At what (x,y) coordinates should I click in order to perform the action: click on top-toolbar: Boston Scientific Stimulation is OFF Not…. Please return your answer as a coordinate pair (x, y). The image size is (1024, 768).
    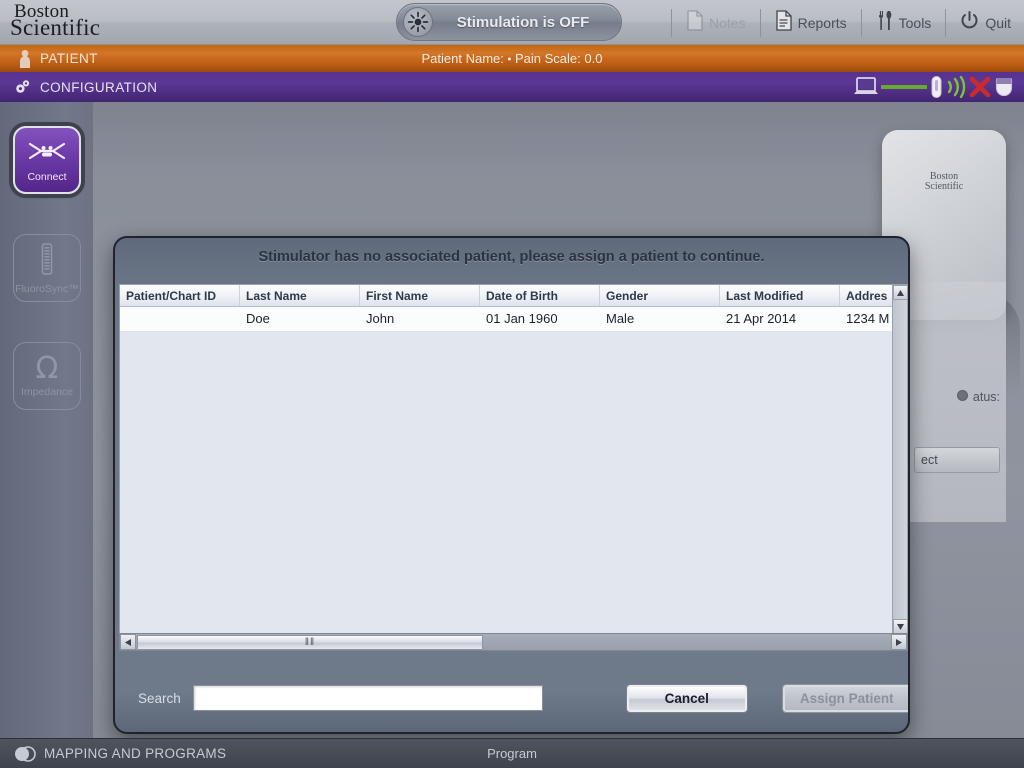
    Looking at the image, I should click on (512, 22).